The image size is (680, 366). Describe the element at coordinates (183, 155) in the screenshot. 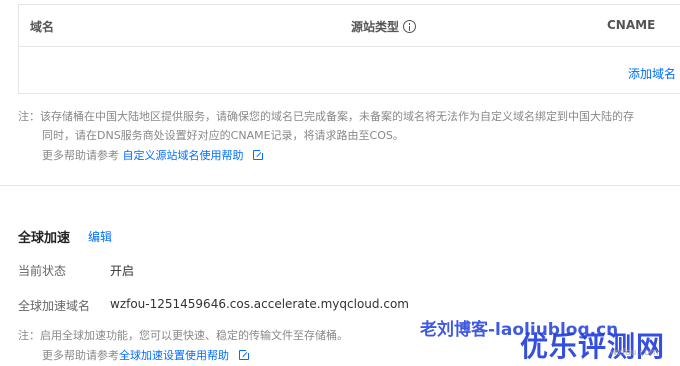

I see `origin-domain-help-link: 自定义源站域名使用帮助` at that location.